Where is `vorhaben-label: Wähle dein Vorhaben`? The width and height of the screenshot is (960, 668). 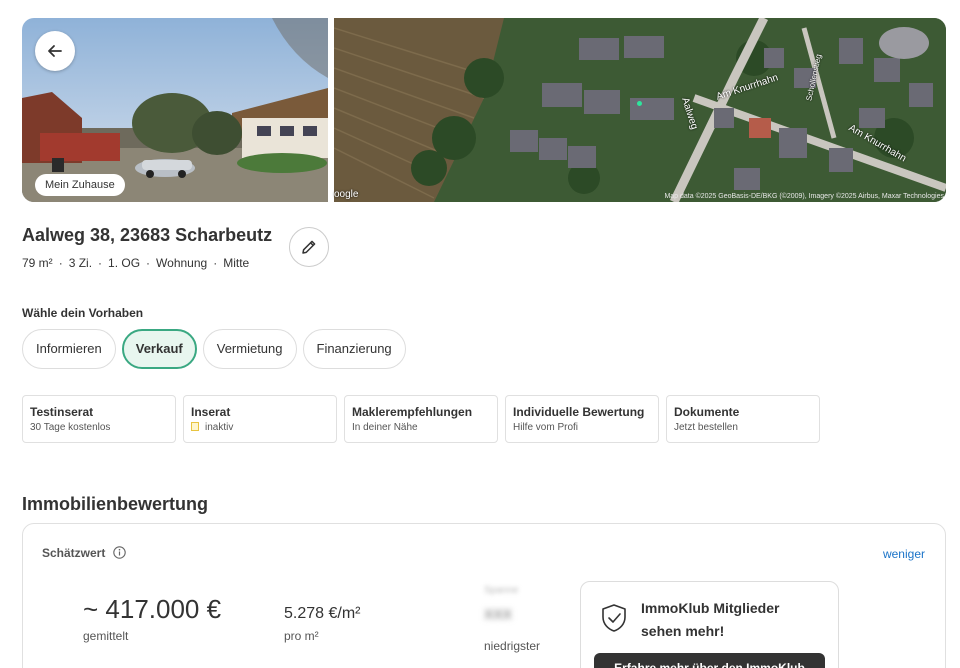 vorhaben-label: Wähle dein Vorhaben is located at coordinates (83, 313).